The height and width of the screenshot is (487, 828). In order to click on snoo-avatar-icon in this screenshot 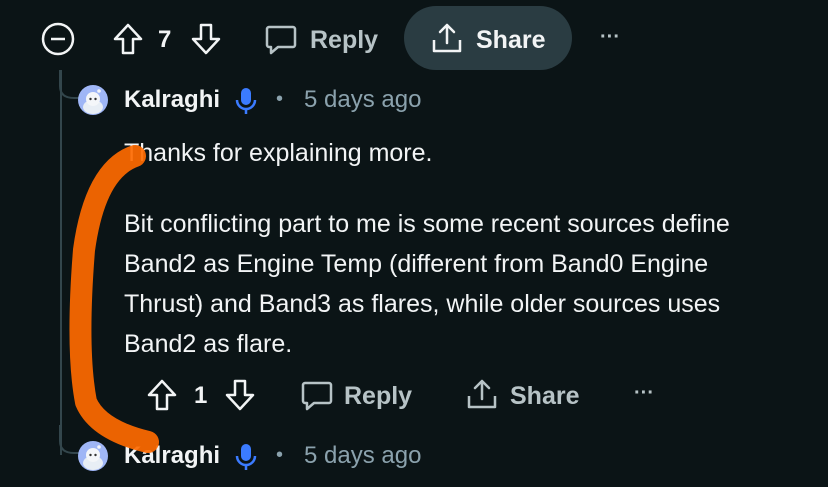, I will do `click(93, 101)`.